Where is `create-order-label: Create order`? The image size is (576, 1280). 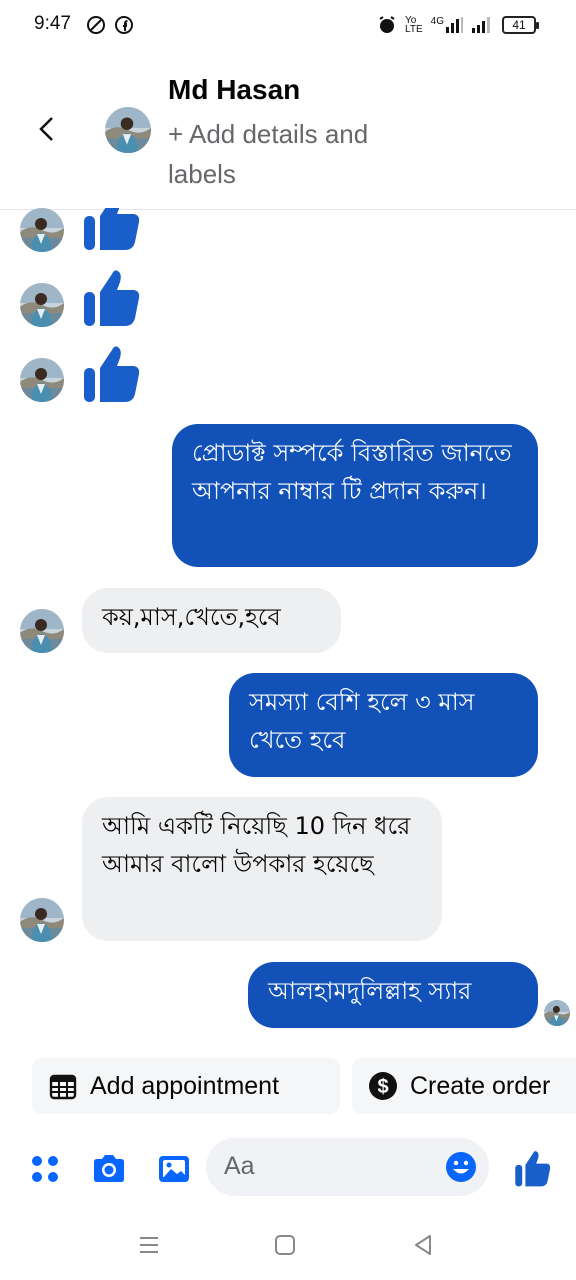
create-order-label: Create order is located at coordinates (480, 1085).